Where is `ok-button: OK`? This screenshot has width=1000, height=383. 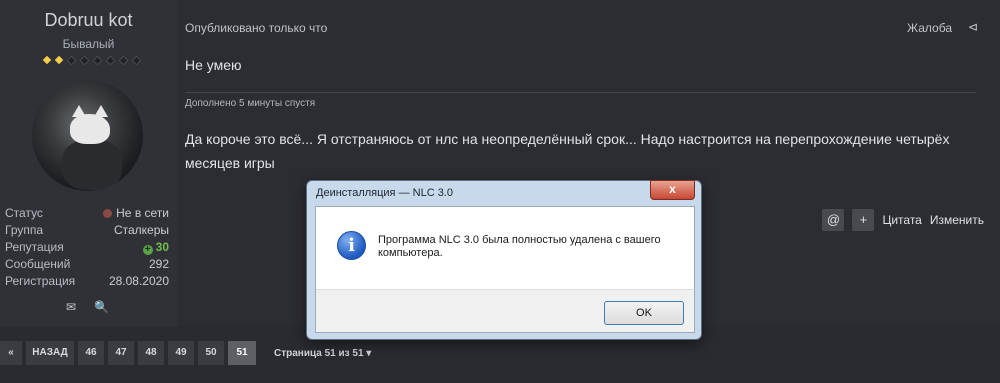 ok-button: OK is located at coordinates (644, 313).